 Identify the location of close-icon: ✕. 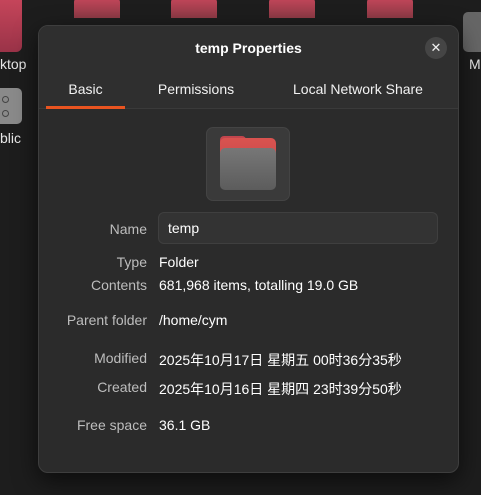
(436, 47).